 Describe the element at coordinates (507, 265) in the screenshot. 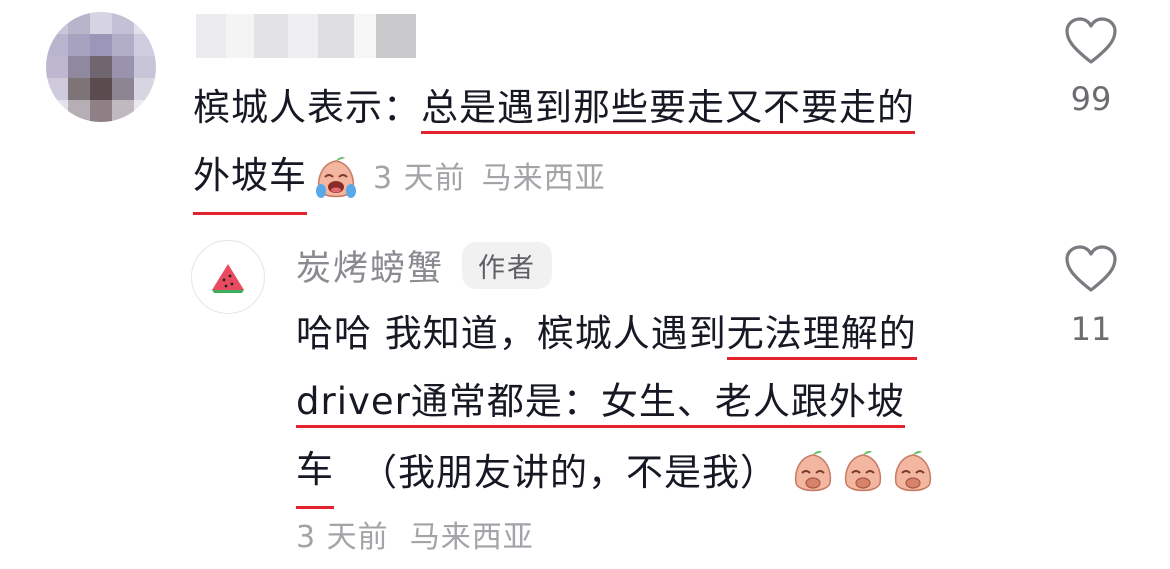

I see `author-badge: 作者` at that location.